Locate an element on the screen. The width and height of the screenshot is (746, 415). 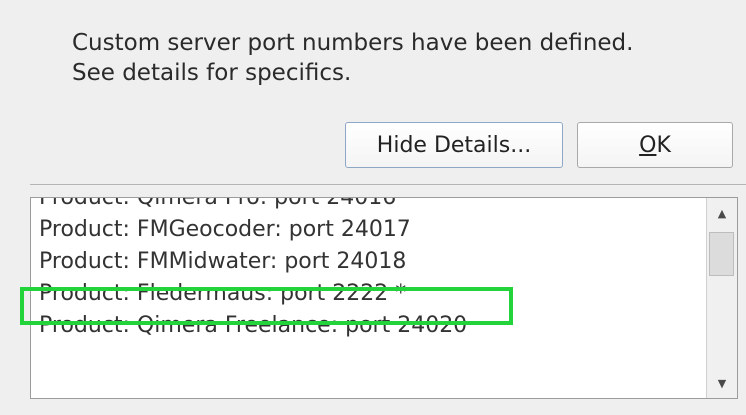
separator is located at coordinates (388, 184).